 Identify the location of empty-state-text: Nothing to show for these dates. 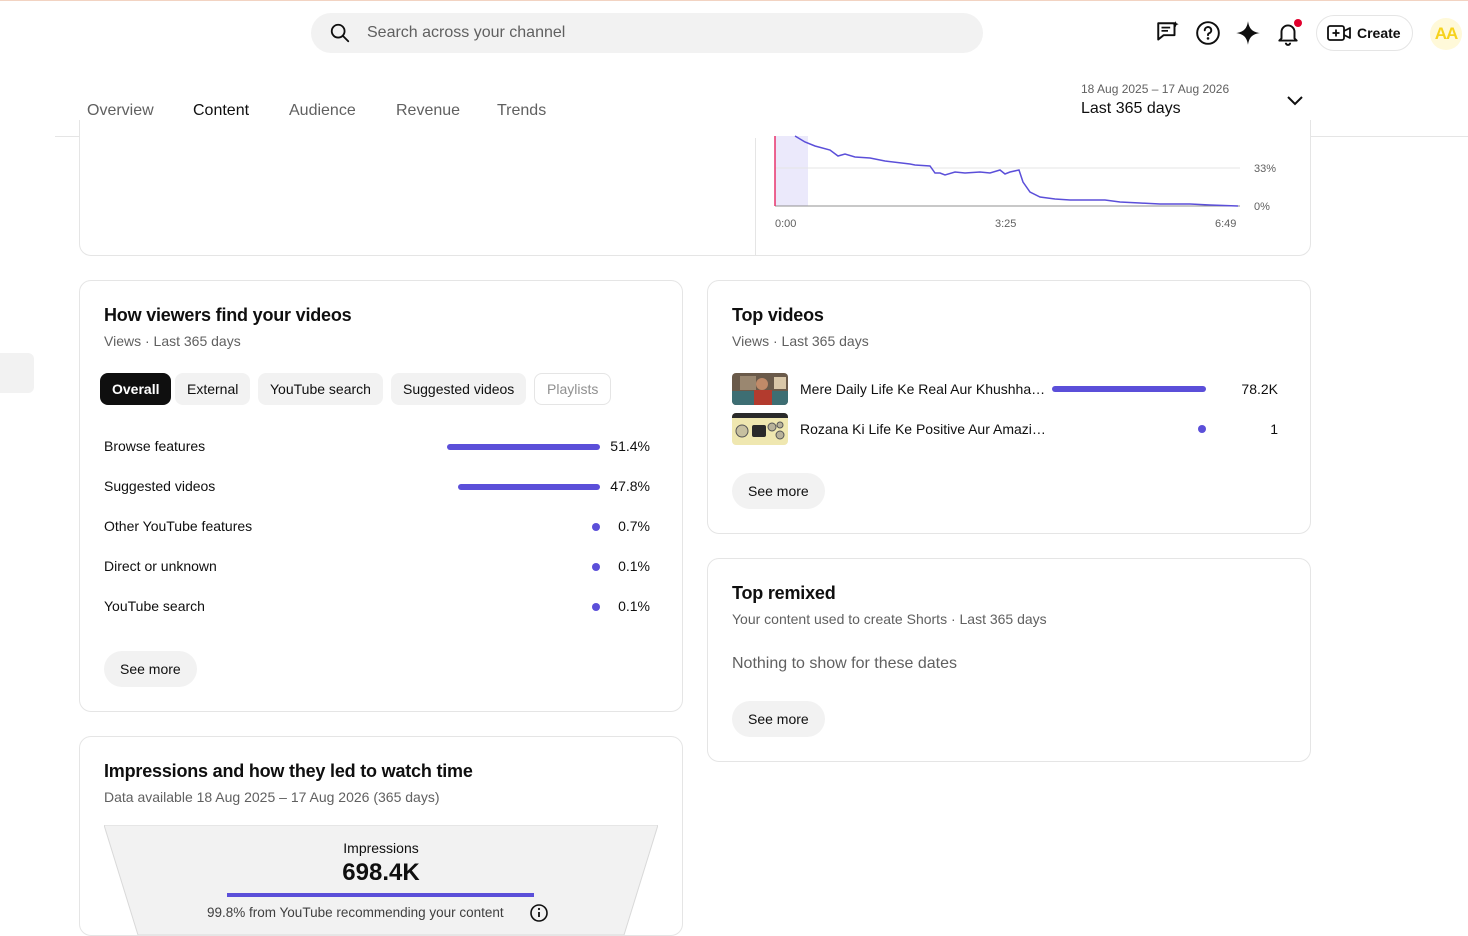
(845, 663).